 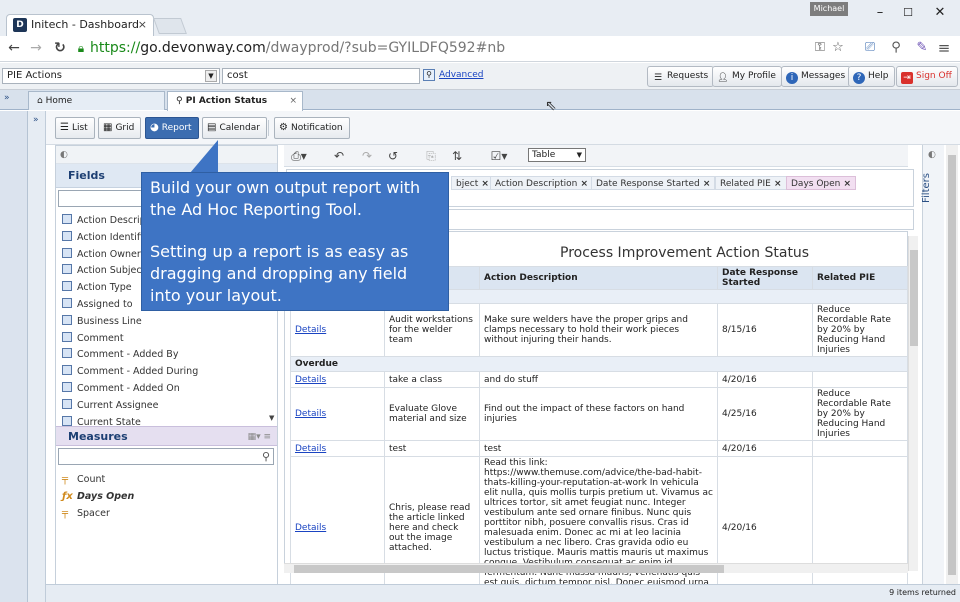 I want to click on column-chip: Days Open ×, so click(x=821, y=183).